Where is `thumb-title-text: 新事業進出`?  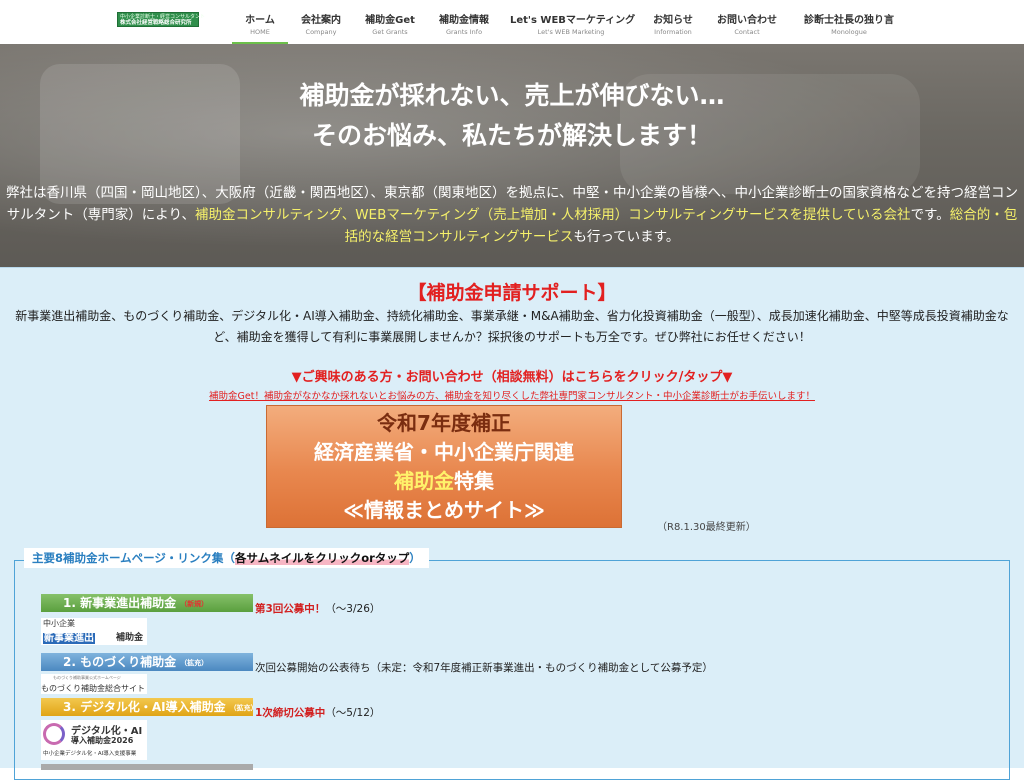 thumb-title-text: 新事業進出 is located at coordinates (69, 638).